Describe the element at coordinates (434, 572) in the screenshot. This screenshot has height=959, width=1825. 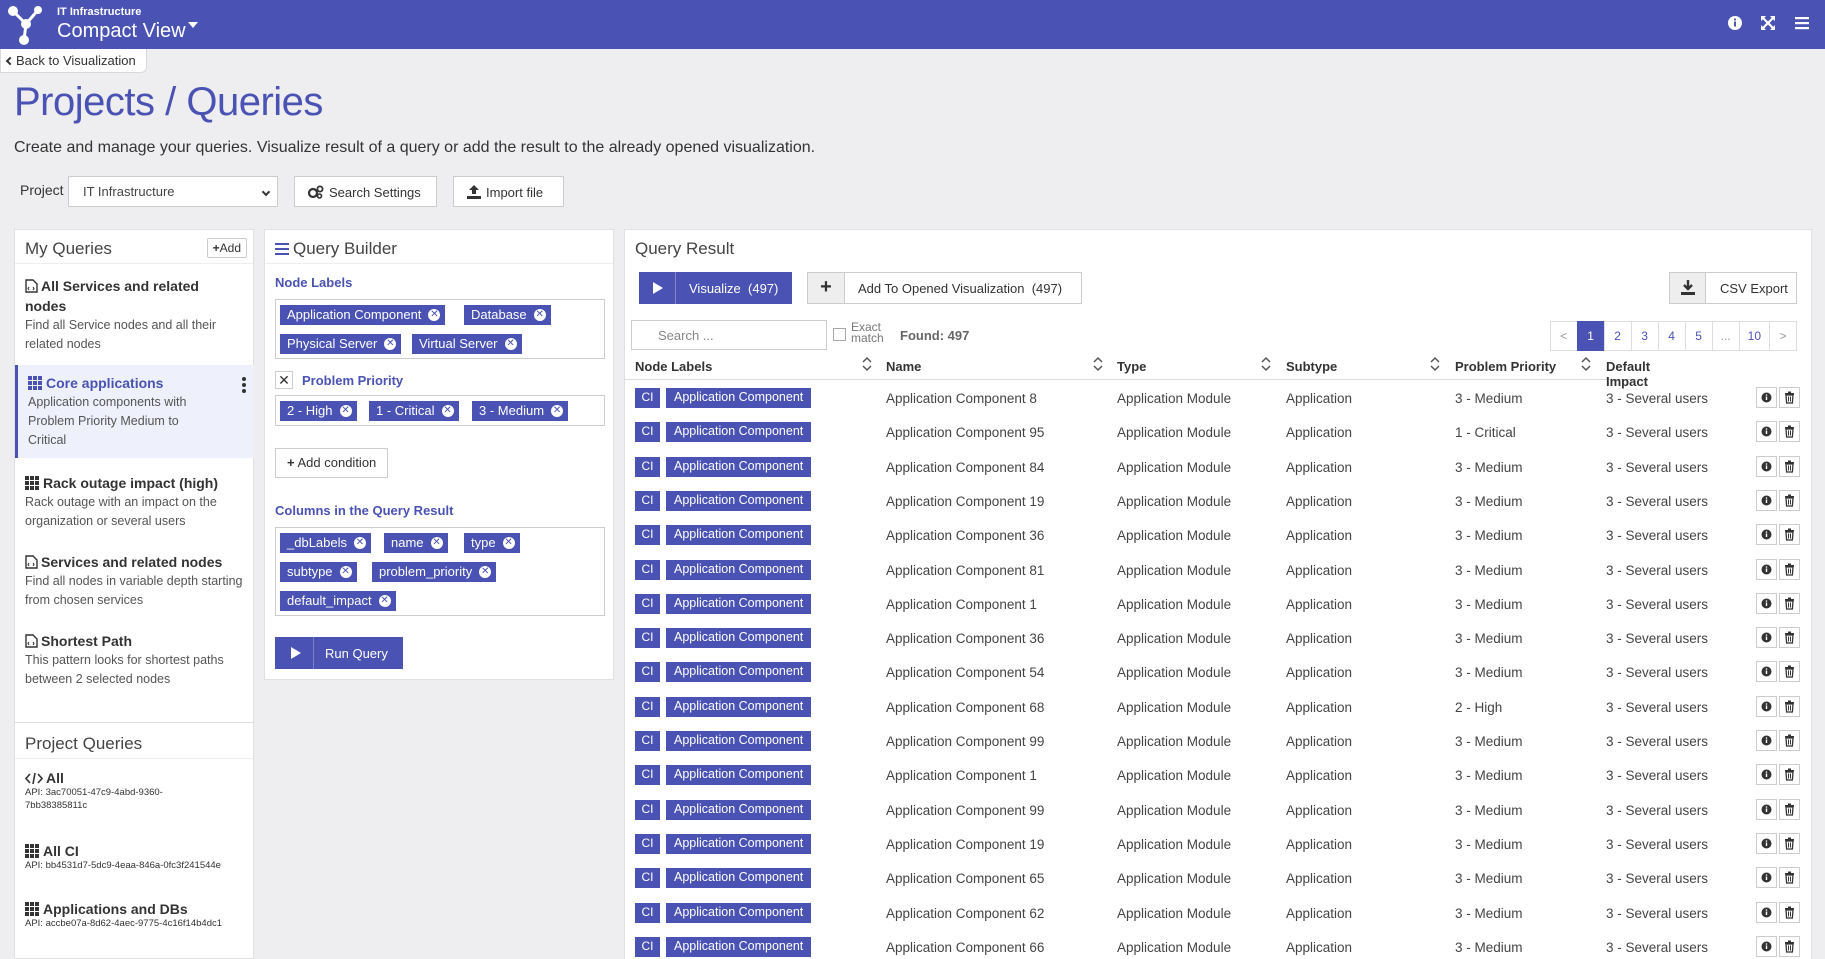
I see `column-tag: problem_priority ✕` at that location.